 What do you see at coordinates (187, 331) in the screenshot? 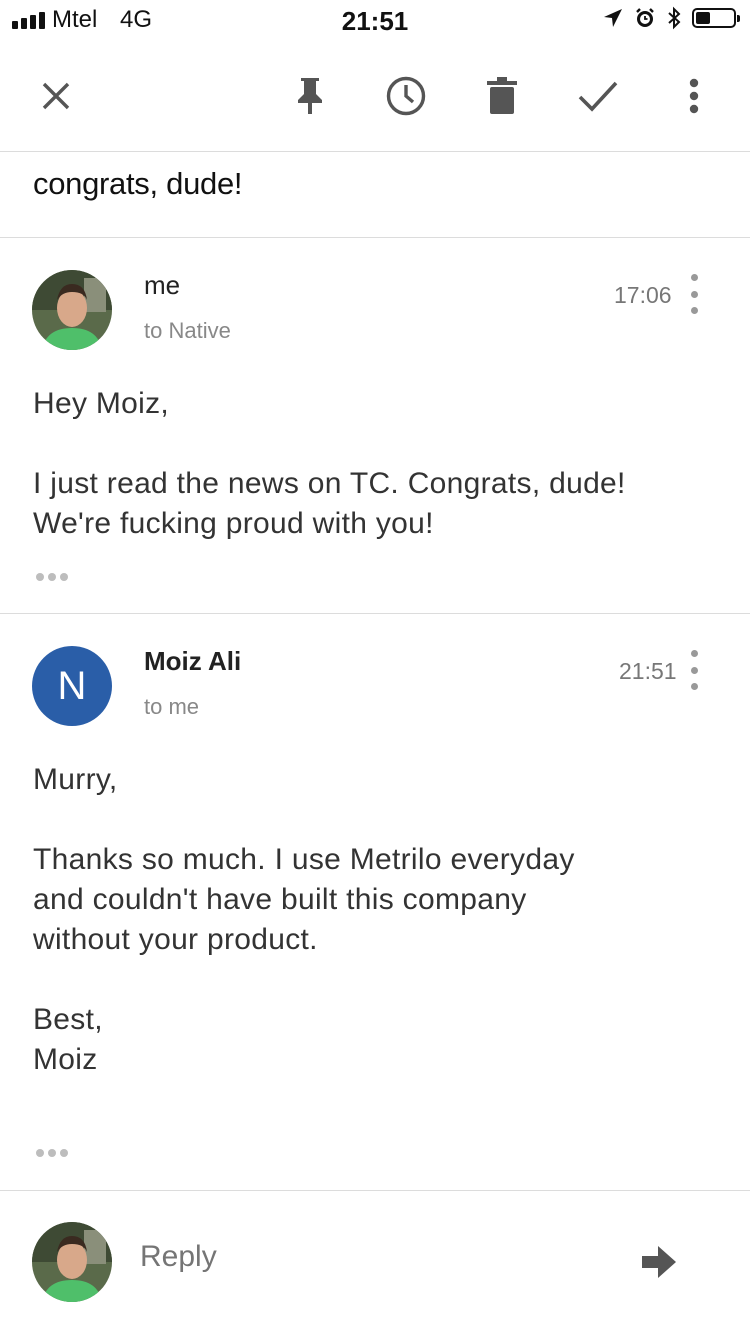
I see `recipient-label: to Native` at bounding box center [187, 331].